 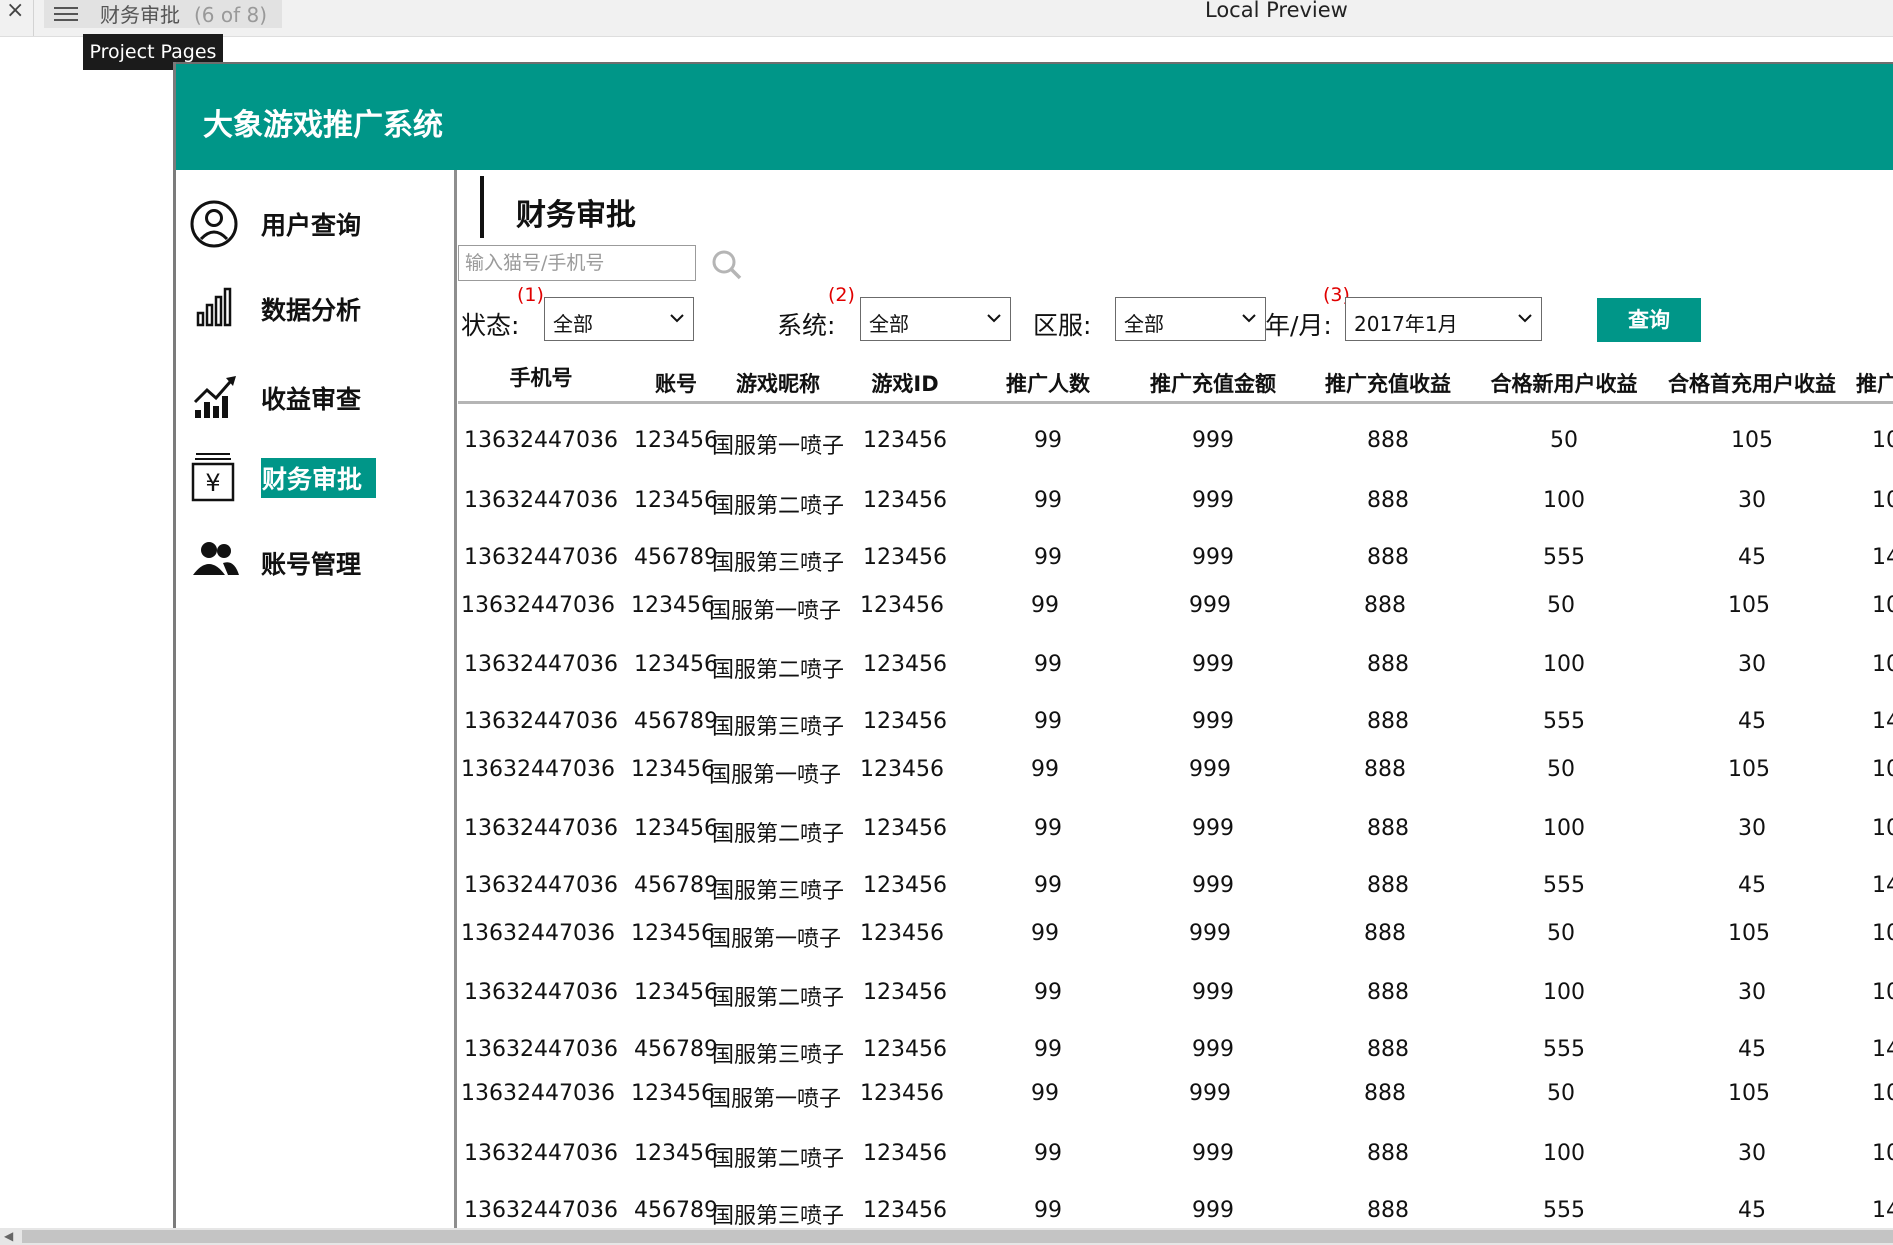 What do you see at coordinates (935, 319) in the screenshot?
I see `system-select: 全部` at bounding box center [935, 319].